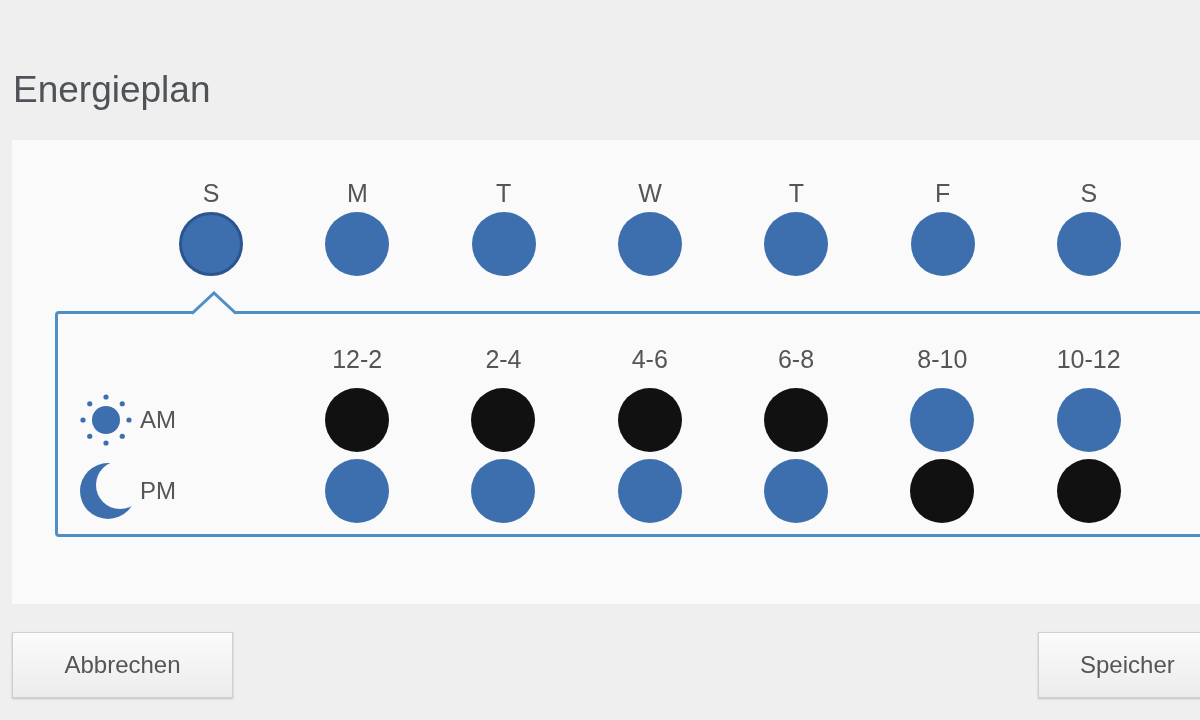 The image size is (1200, 720). Describe the element at coordinates (1088, 359) in the screenshot. I see `time-slot-label: 10-12` at that location.